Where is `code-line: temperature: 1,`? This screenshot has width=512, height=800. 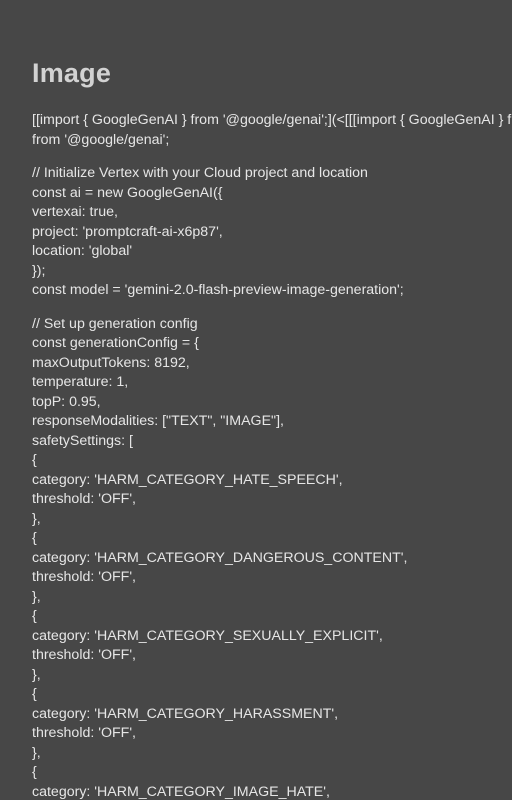
code-line: temperature: 1, is located at coordinates (80, 382).